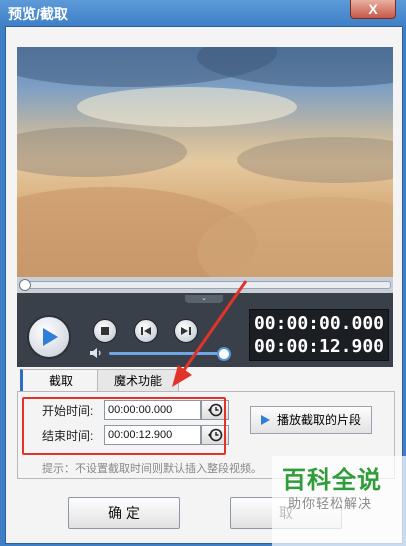 The height and width of the screenshot is (546, 406). Describe the element at coordinates (124, 513) in the screenshot. I see `ok-button: 确 定` at that location.